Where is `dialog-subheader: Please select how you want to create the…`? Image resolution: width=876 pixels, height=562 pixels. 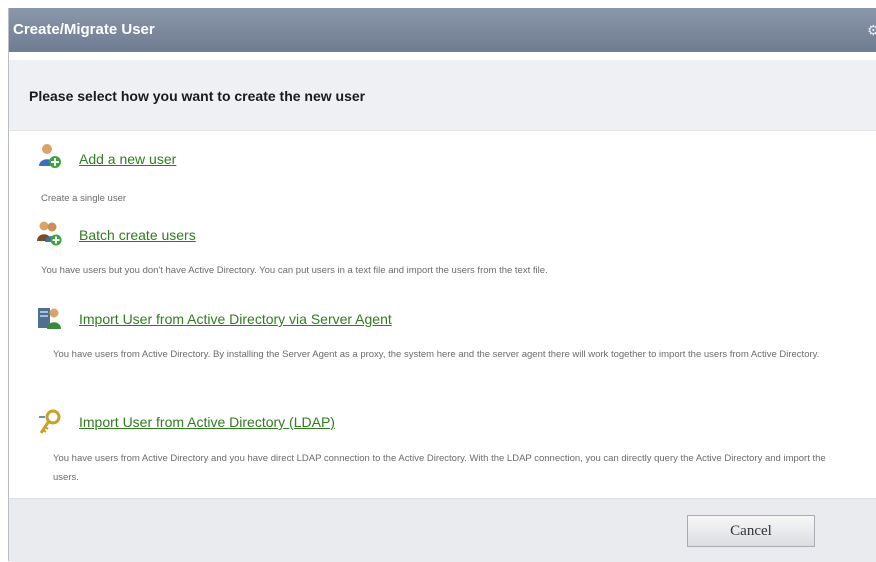 dialog-subheader: Please select how you want to create the… is located at coordinates (442, 95).